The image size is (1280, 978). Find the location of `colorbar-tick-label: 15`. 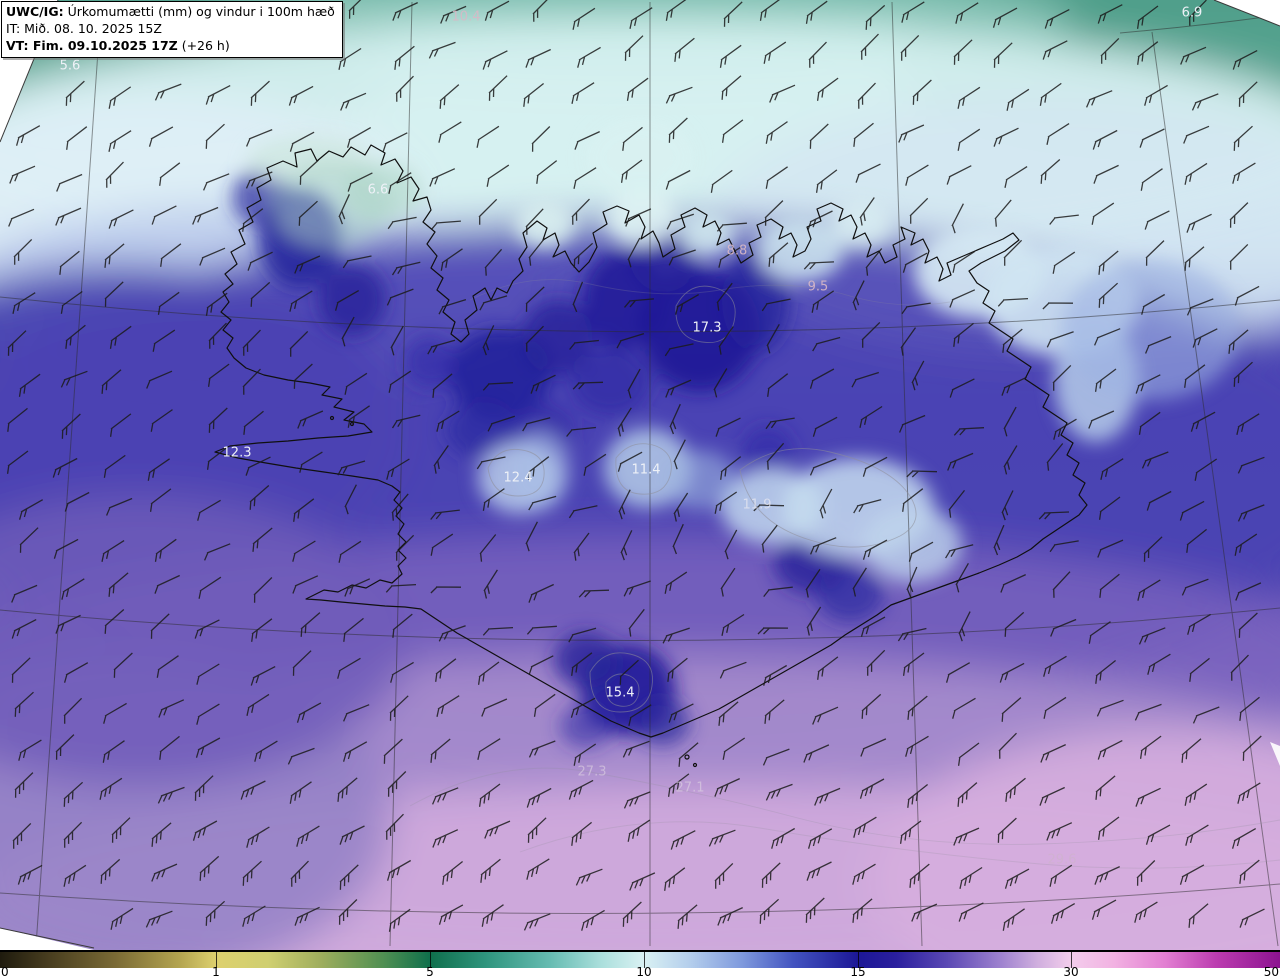

colorbar-tick-label: 15 is located at coordinates (858, 971).